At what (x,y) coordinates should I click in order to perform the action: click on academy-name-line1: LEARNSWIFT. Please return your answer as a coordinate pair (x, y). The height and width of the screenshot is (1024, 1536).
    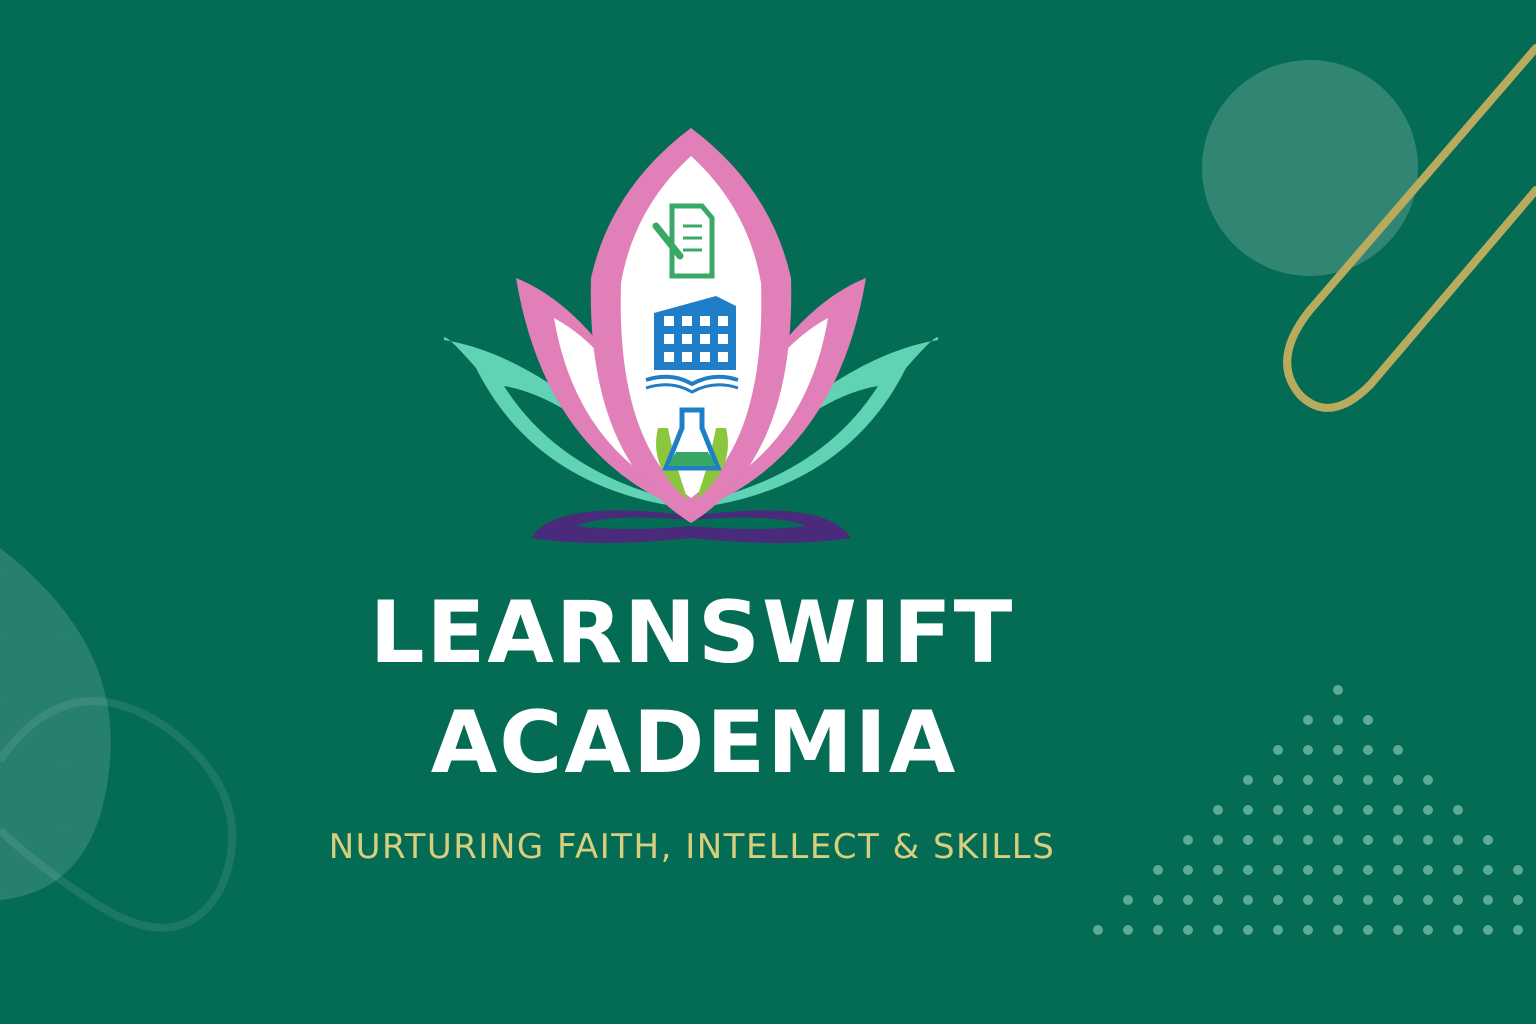
    Looking at the image, I should click on (692, 633).